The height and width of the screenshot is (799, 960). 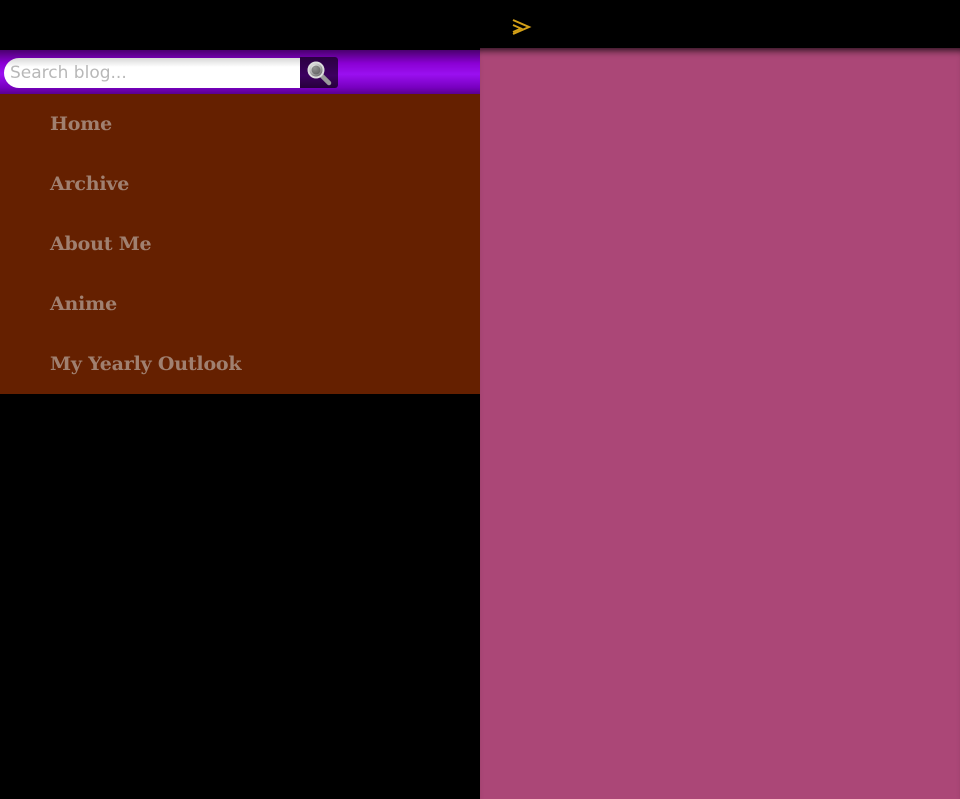 I want to click on nav-item-about-me: About Me, so click(x=240, y=244).